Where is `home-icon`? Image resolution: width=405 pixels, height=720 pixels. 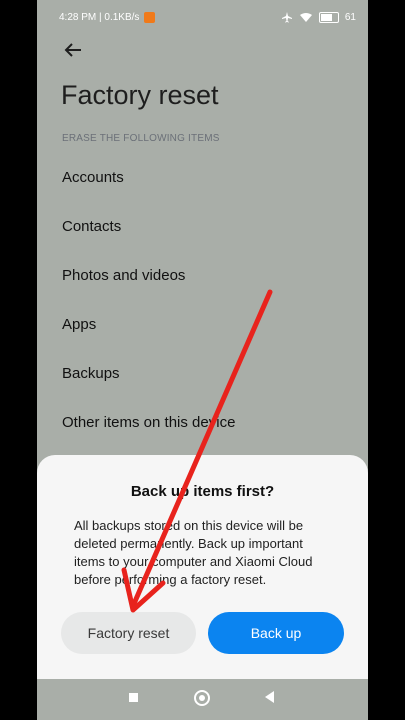
home-icon is located at coordinates (202, 698).